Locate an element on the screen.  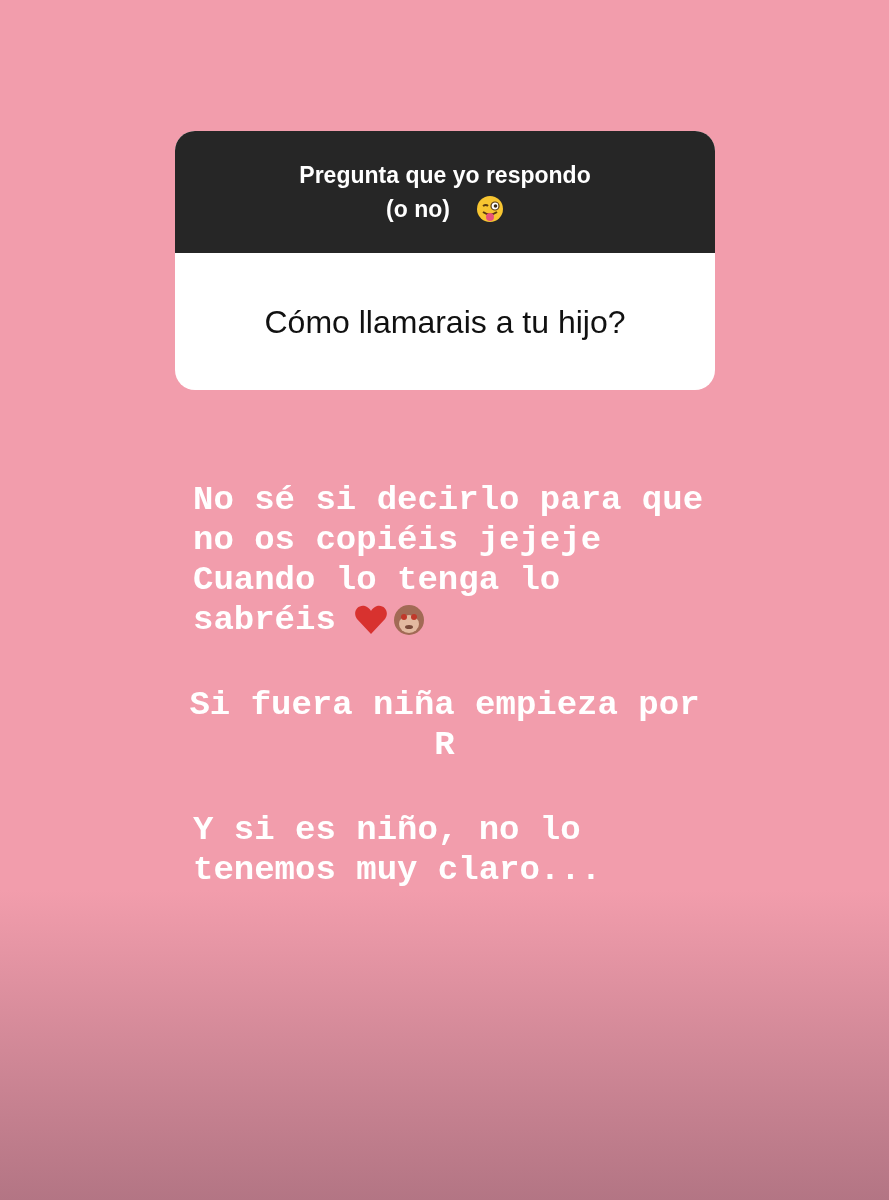
prompt-text: Pregunta que yo respondo is located at coordinates (445, 175).